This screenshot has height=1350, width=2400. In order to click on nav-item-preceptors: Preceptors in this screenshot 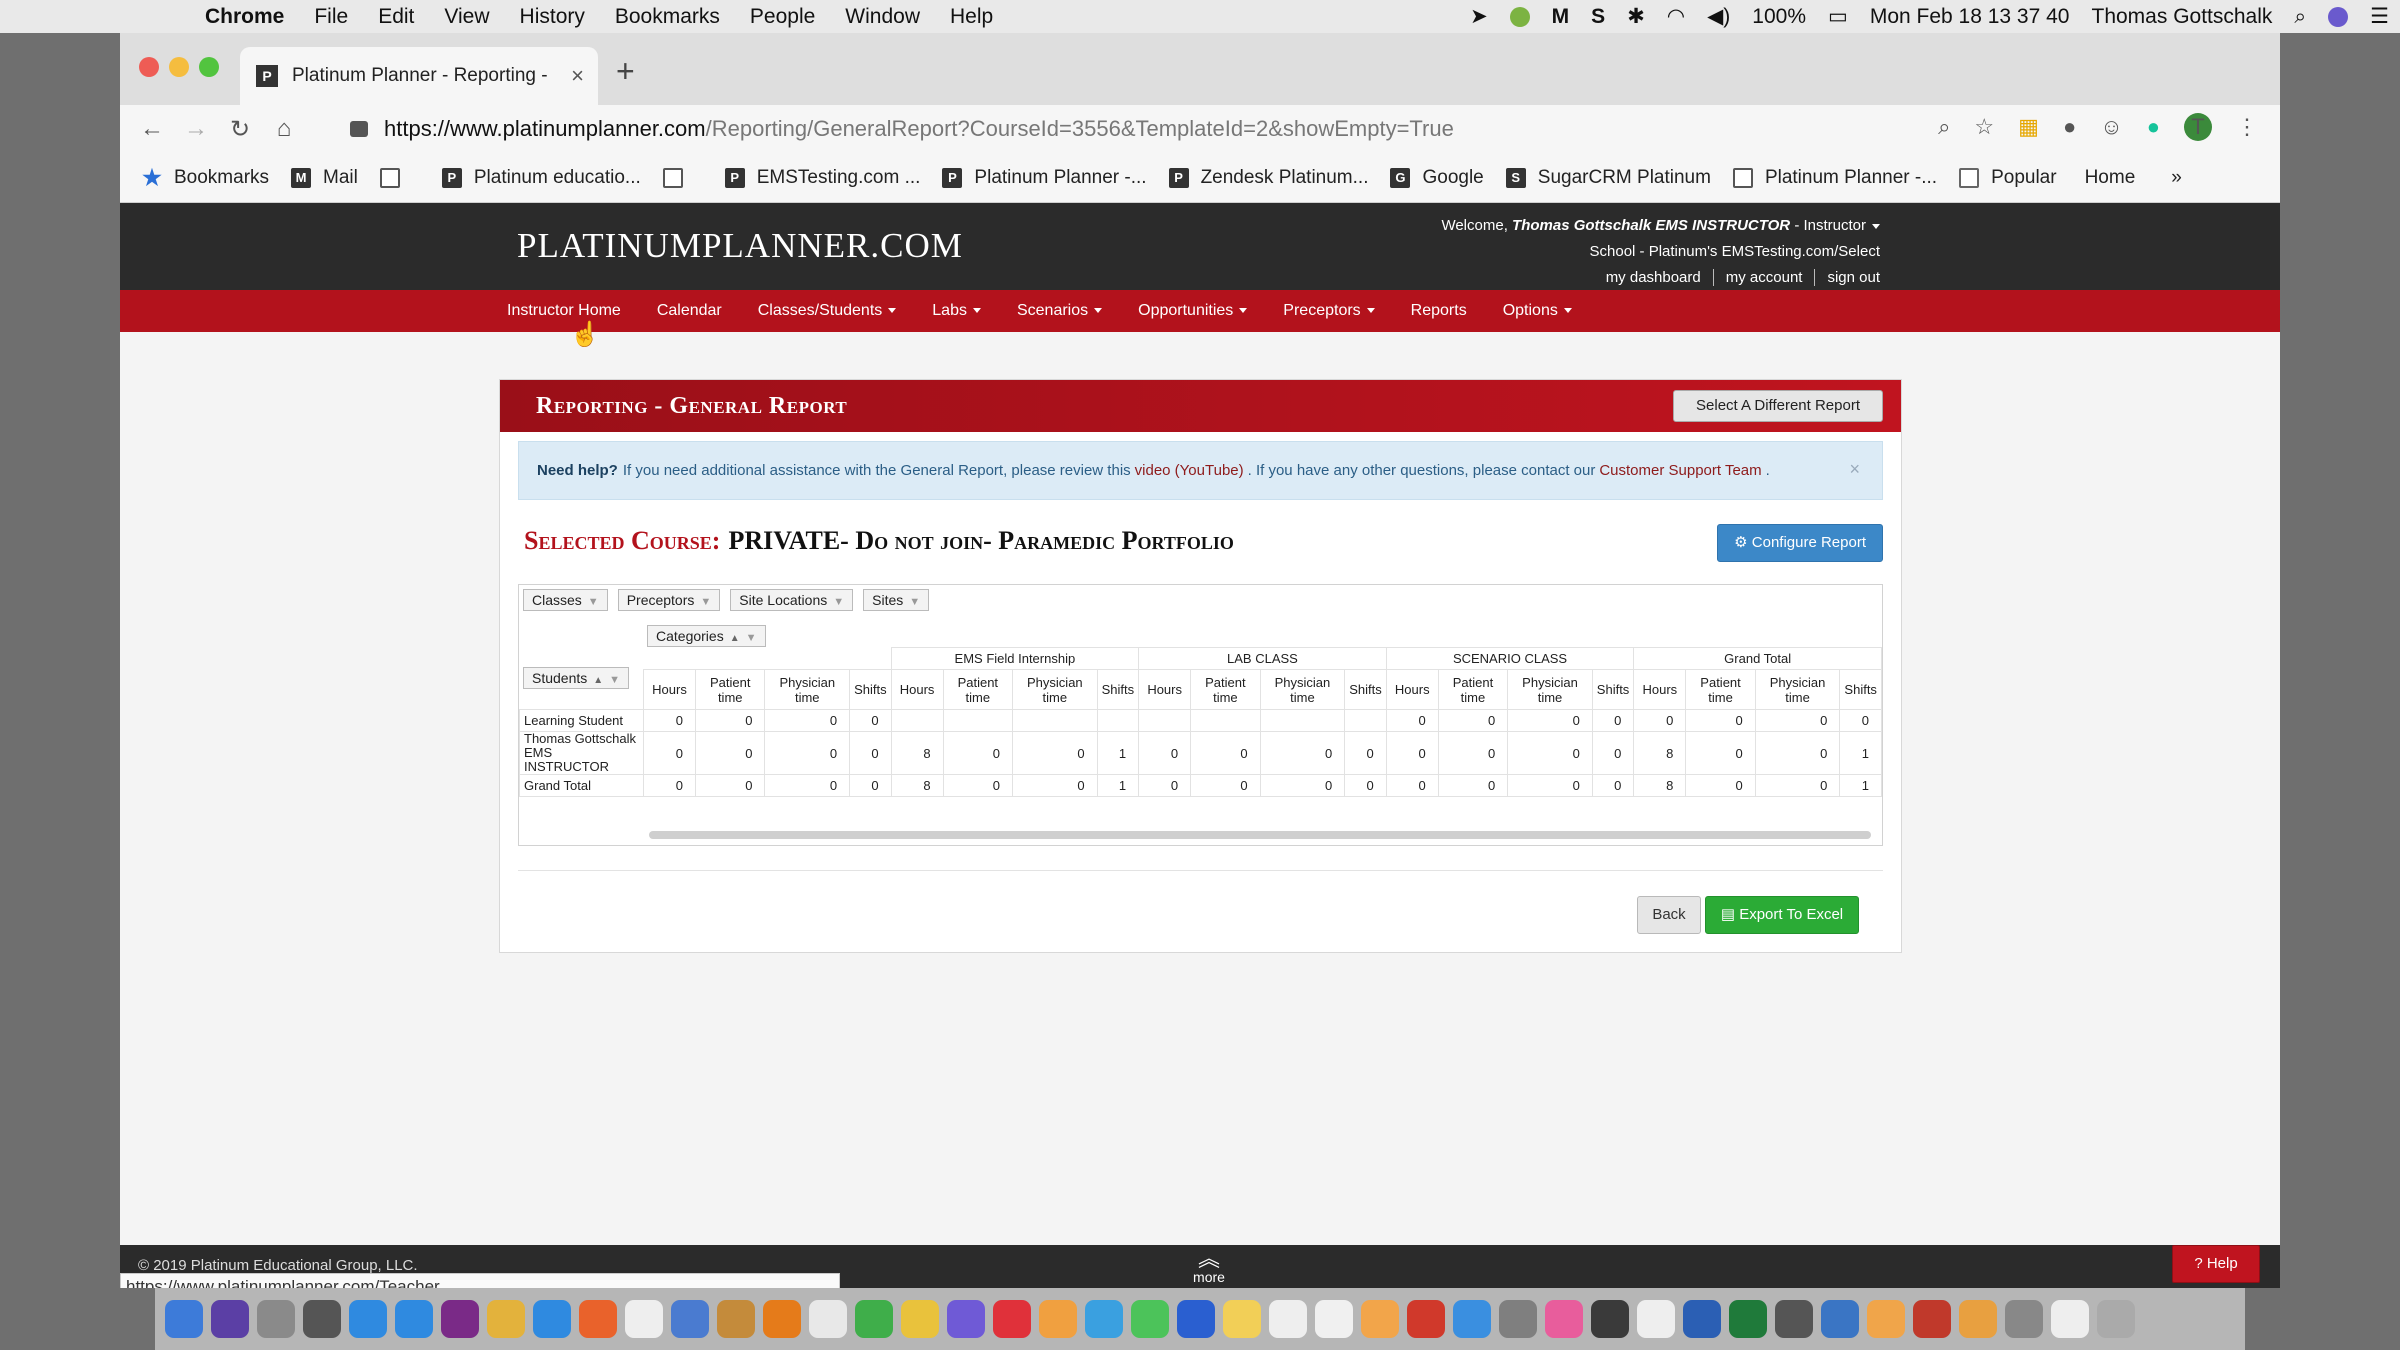, I will do `click(1329, 311)`.